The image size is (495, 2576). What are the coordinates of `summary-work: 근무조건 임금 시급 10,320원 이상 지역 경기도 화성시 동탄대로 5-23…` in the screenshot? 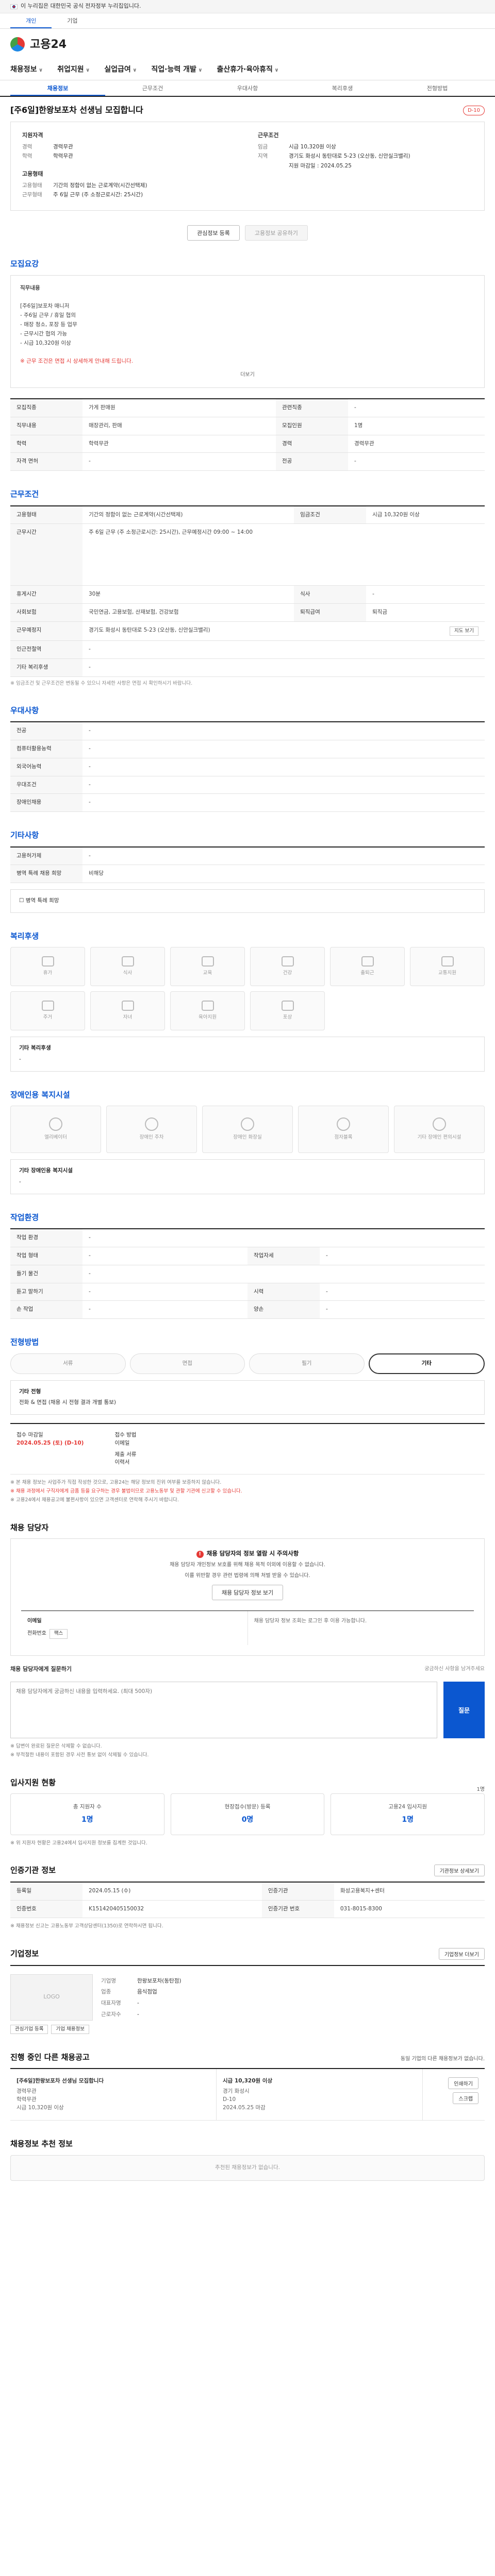 It's located at (365, 166).